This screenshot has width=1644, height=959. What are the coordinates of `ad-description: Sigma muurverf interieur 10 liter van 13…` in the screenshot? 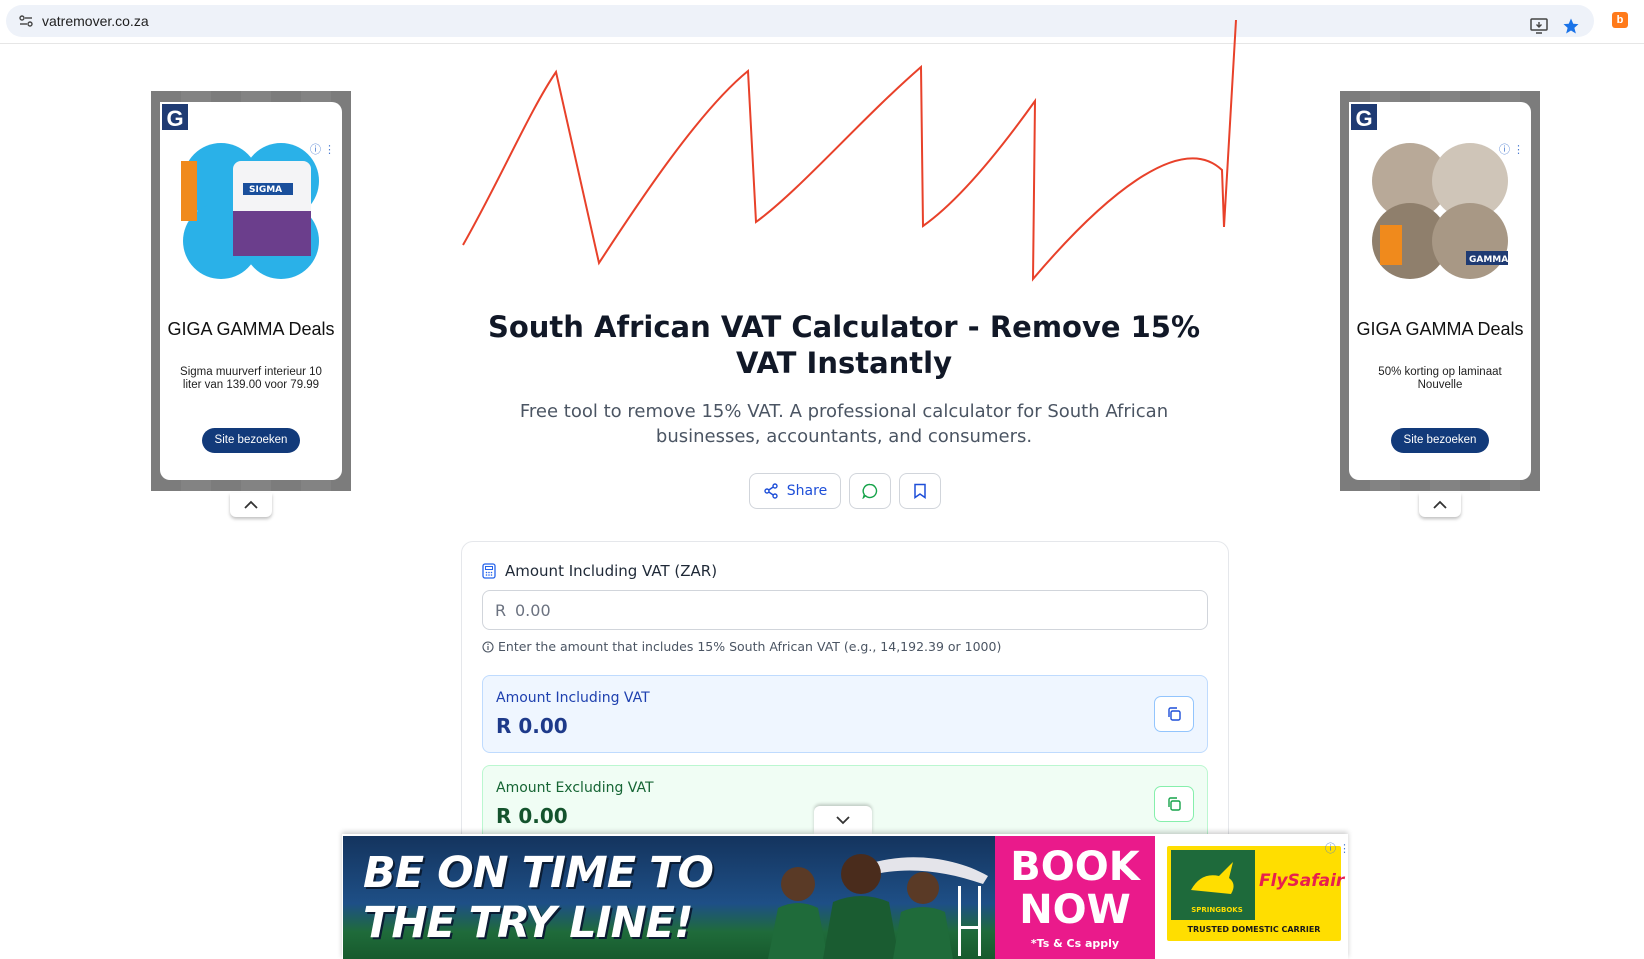 It's located at (251, 378).